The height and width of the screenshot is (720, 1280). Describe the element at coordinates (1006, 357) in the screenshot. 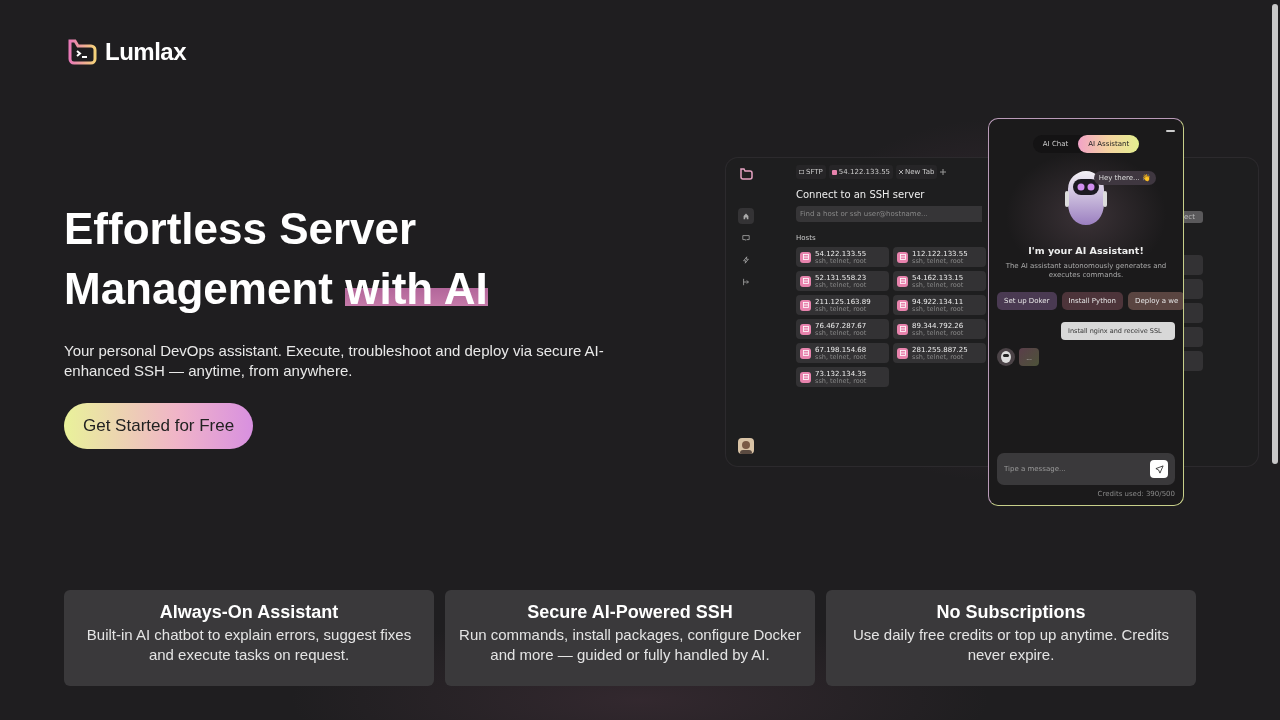

I see `bot-avatar` at that location.